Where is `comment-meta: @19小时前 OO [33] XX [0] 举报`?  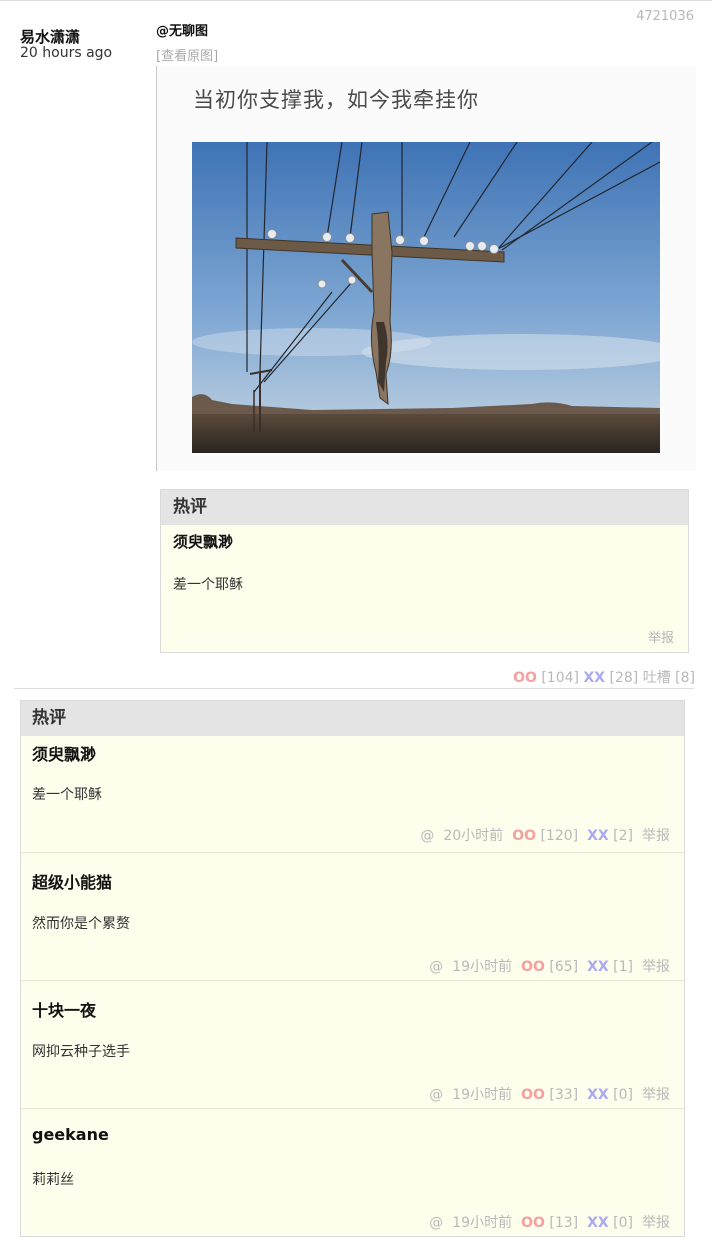 comment-meta: @19小时前 OO [33] XX [0] 举报 is located at coordinates (549, 1094).